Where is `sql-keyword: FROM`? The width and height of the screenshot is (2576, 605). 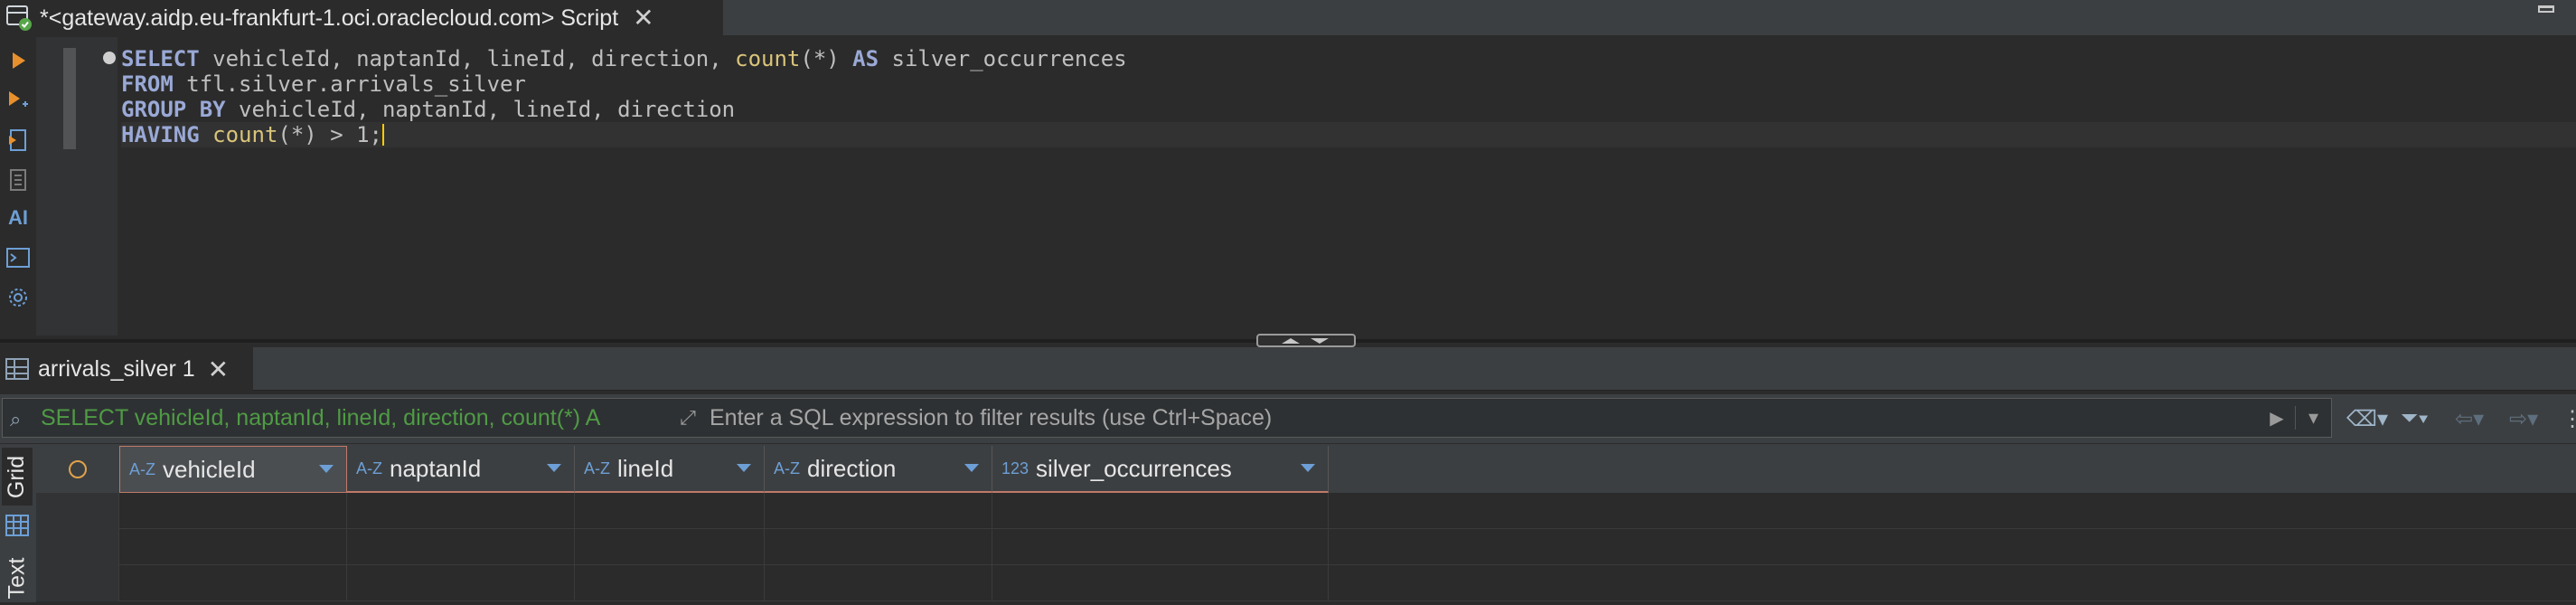 sql-keyword: FROM is located at coordinates (148, 84).